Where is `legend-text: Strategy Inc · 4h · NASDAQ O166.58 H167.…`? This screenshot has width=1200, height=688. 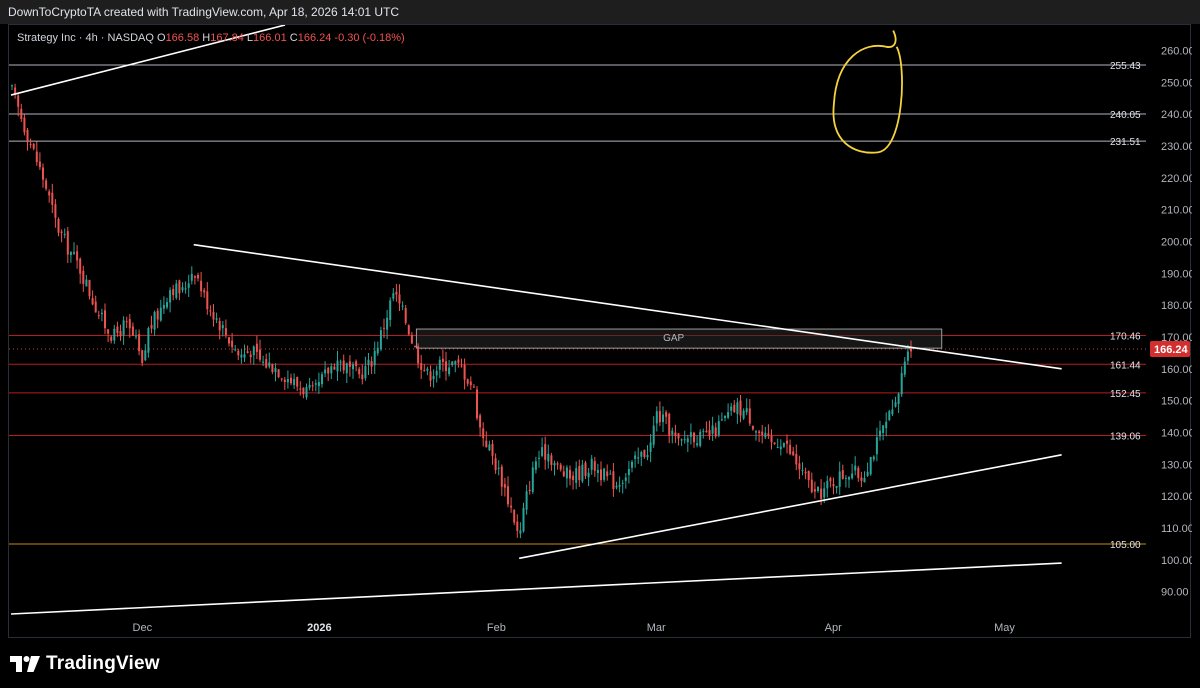 legend-text: Strategy Inc · 4h · NASDAQ O166.58 H167.… is located at coordinates (211, 38).